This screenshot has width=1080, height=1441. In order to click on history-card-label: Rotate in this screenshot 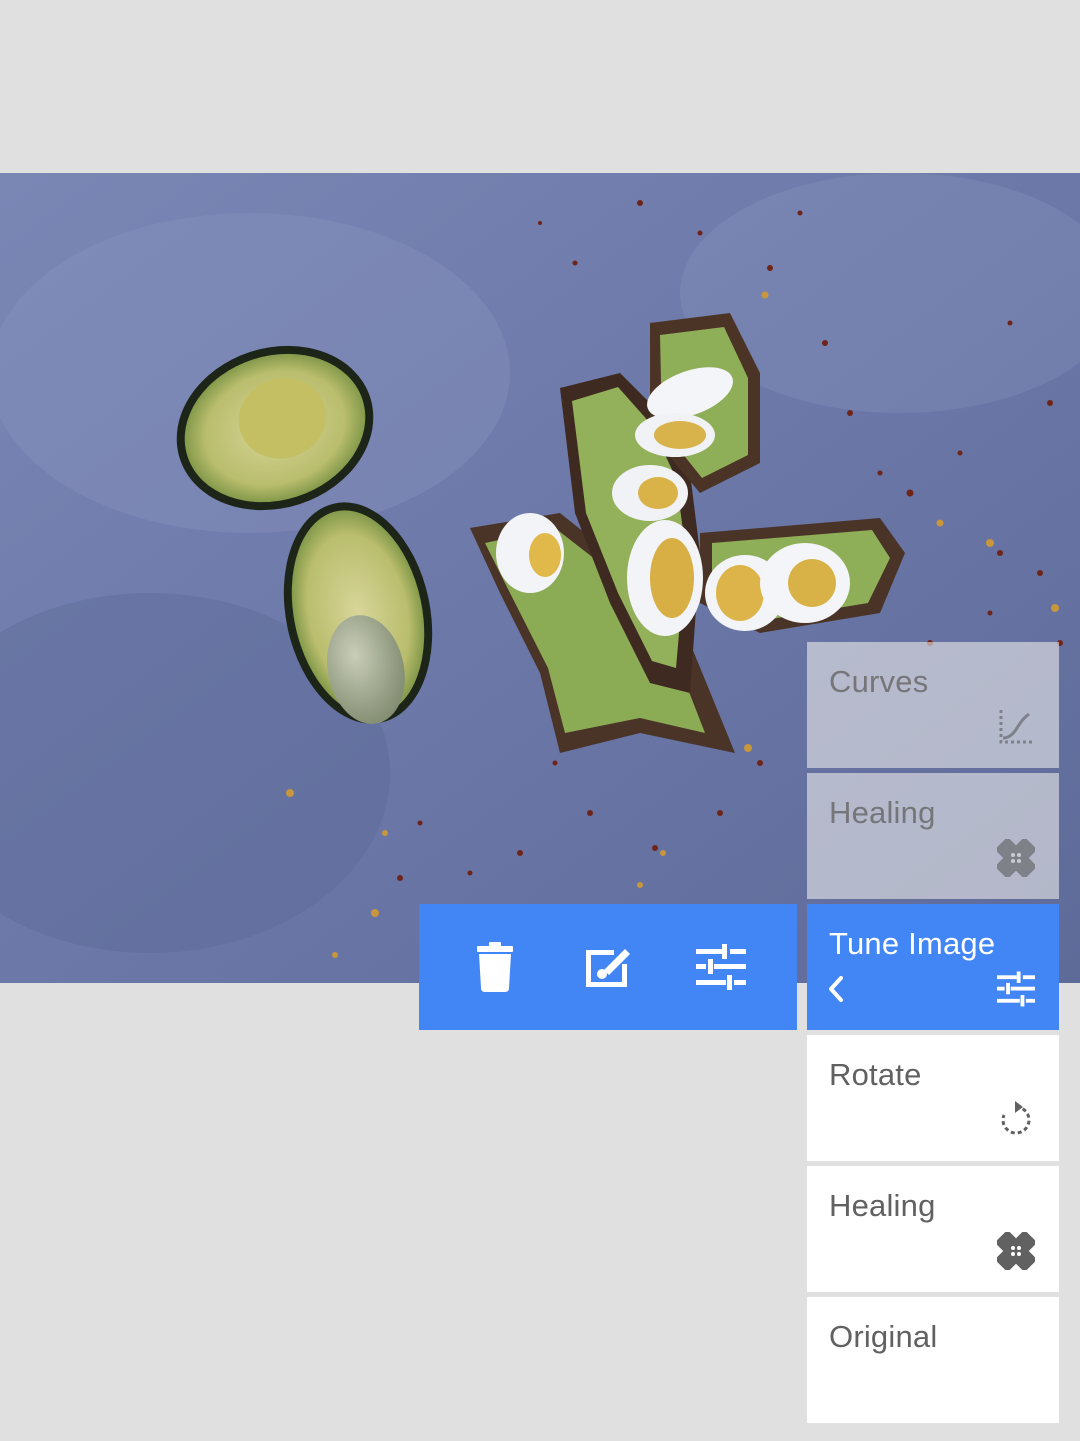, I will do `click(875, 1074)`.